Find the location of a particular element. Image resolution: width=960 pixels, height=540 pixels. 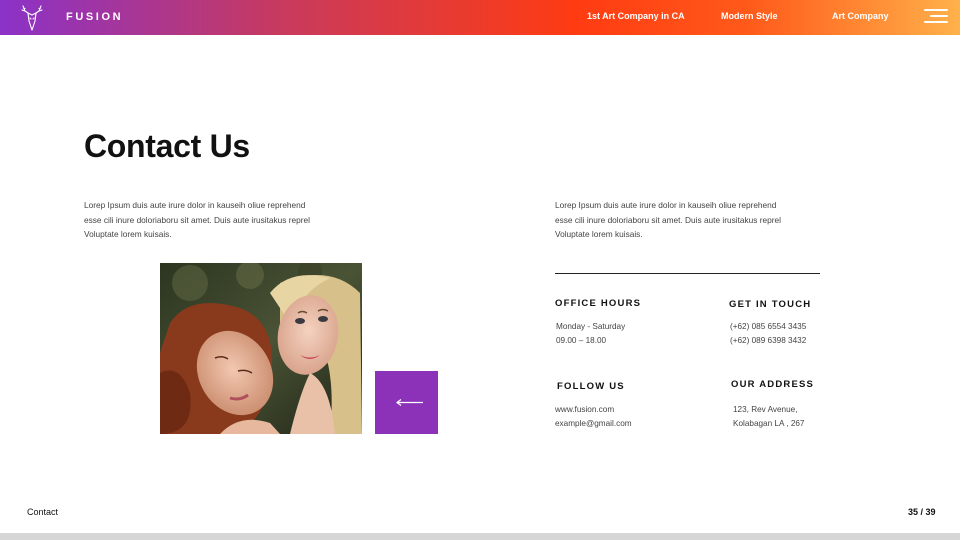

nav-item-art-company: Art Company is located at coordinates (860, 16).